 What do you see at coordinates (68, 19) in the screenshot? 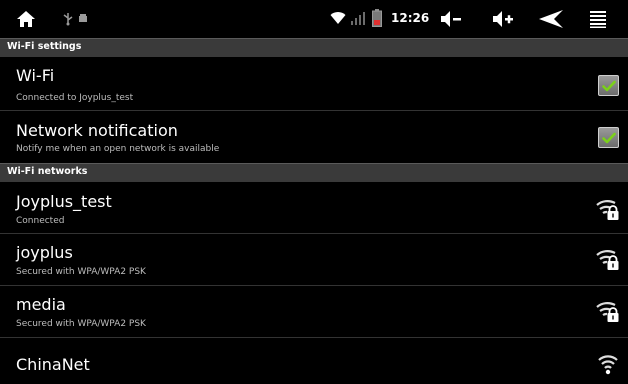
I see `usb-icon` at bounding box center [68, 19].